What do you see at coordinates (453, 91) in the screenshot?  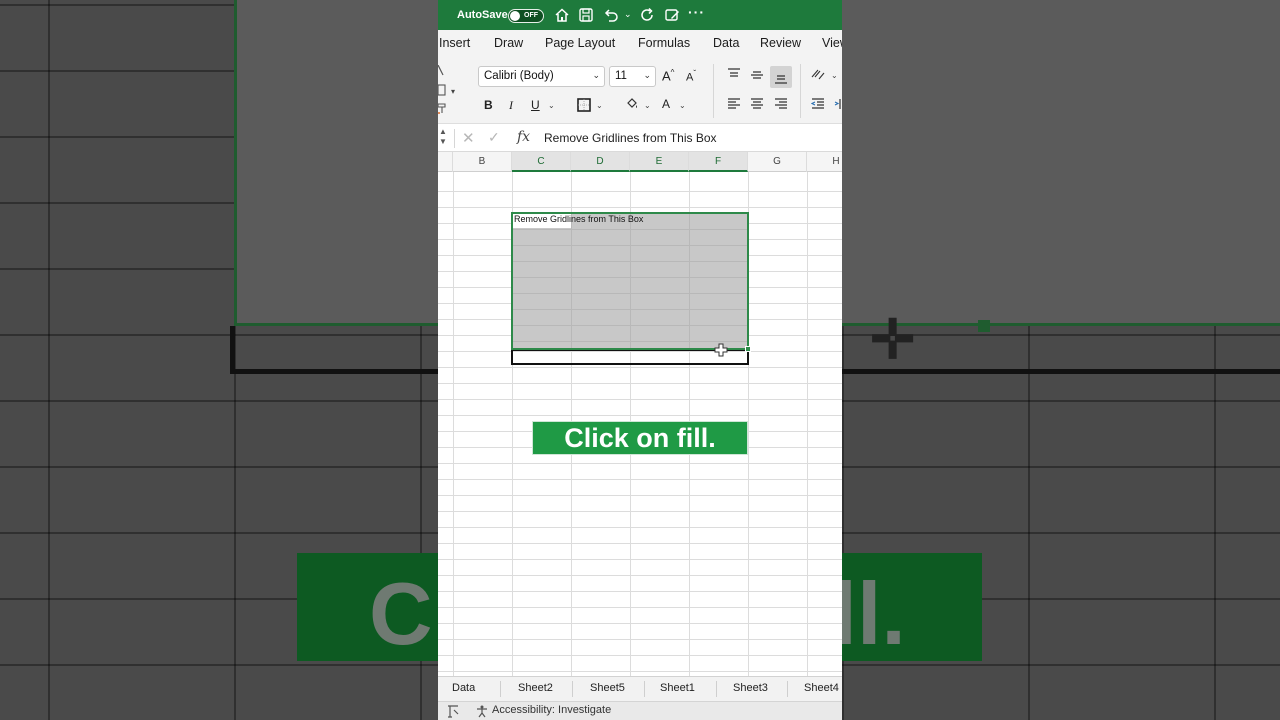 I see `paste-dropdown-icon: ▾` at bounding box center [453, 91].